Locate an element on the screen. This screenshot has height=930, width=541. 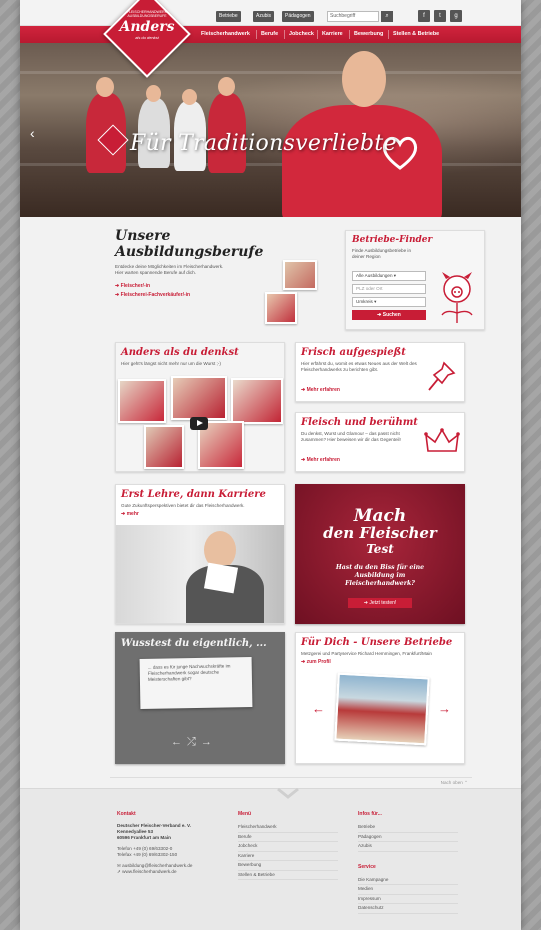
footer-kontakt-heading: Kontakt is located at coordinates (126, 814).